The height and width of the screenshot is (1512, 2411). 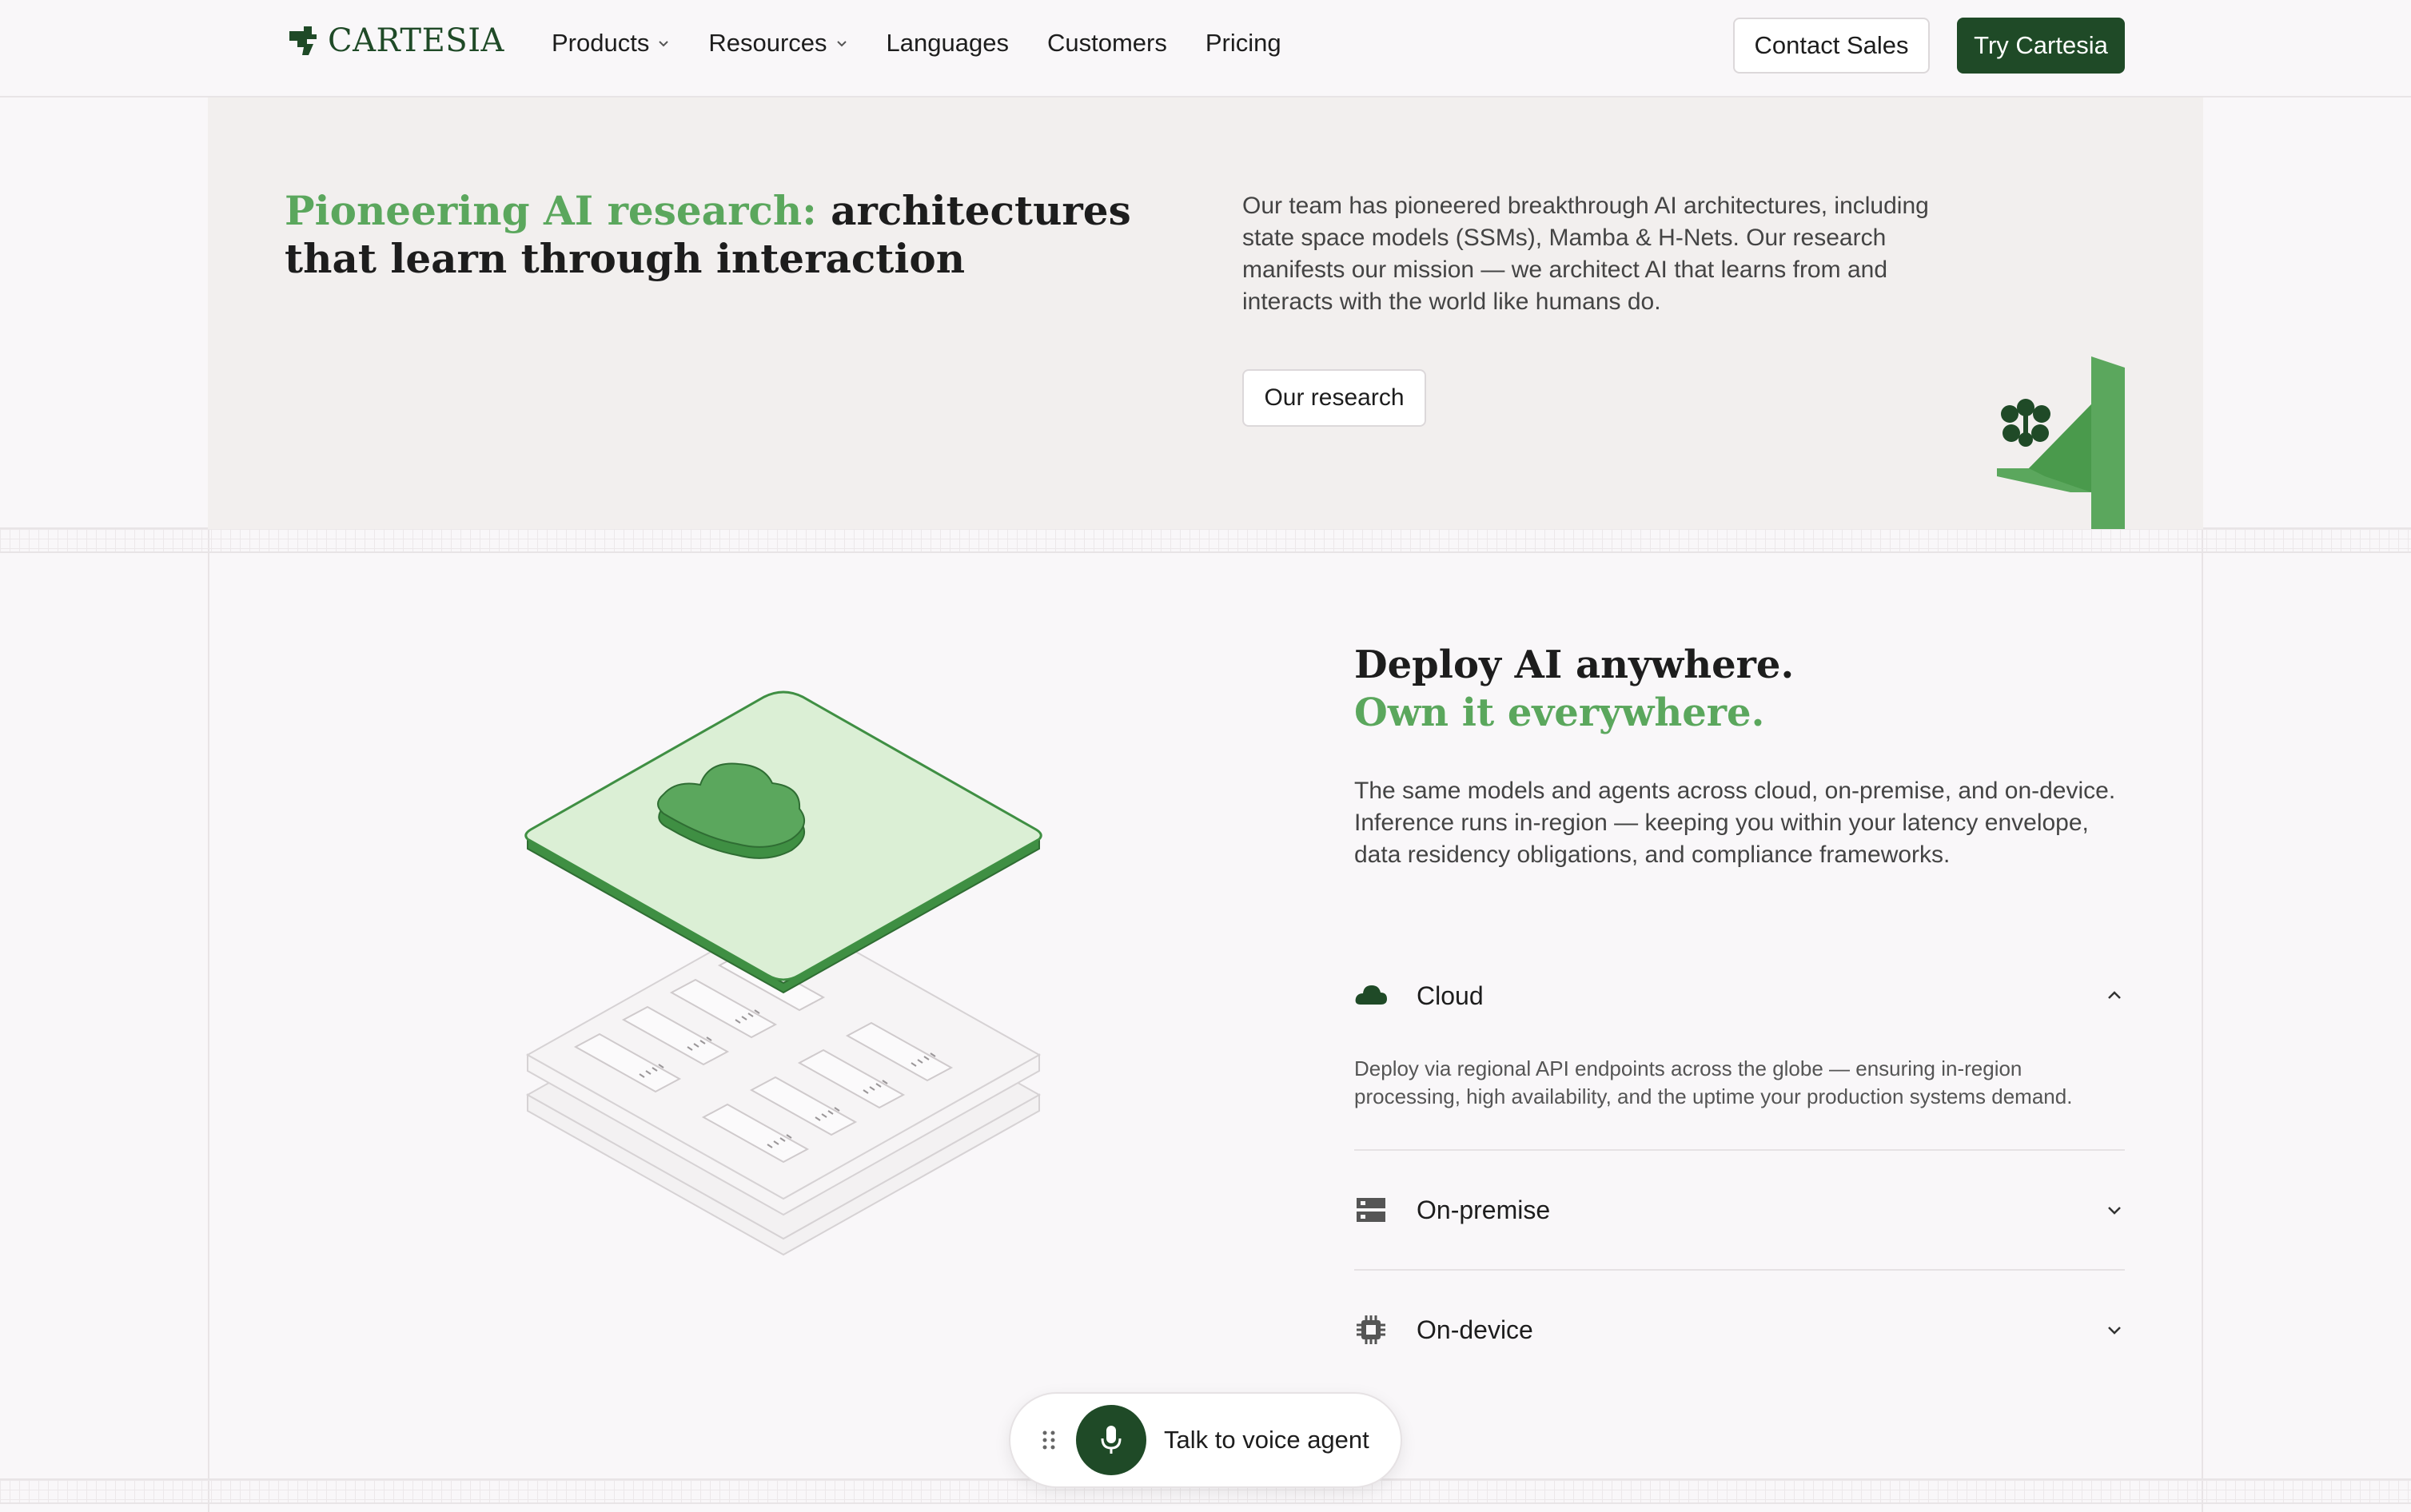 I want to click on nav-label: Customers, so click(x=1107, y=43).